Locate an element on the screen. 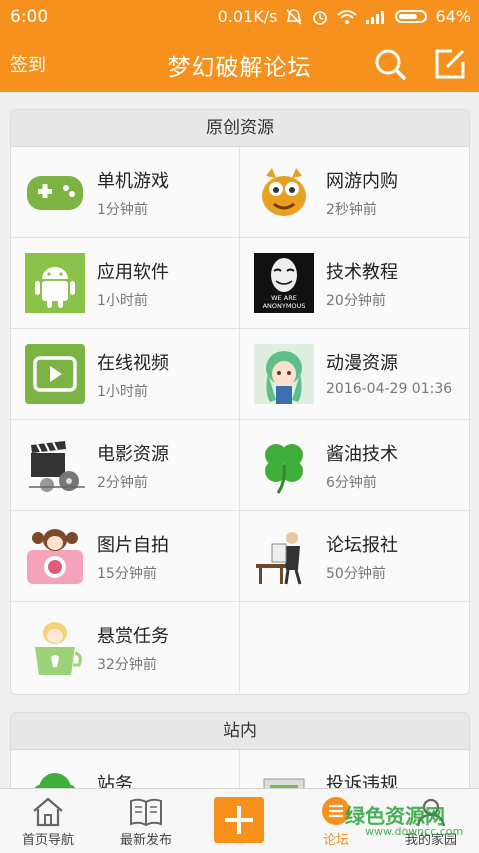 This screenshot has height=853, width=479. post-plus-button is located at coordinates (239, 820).